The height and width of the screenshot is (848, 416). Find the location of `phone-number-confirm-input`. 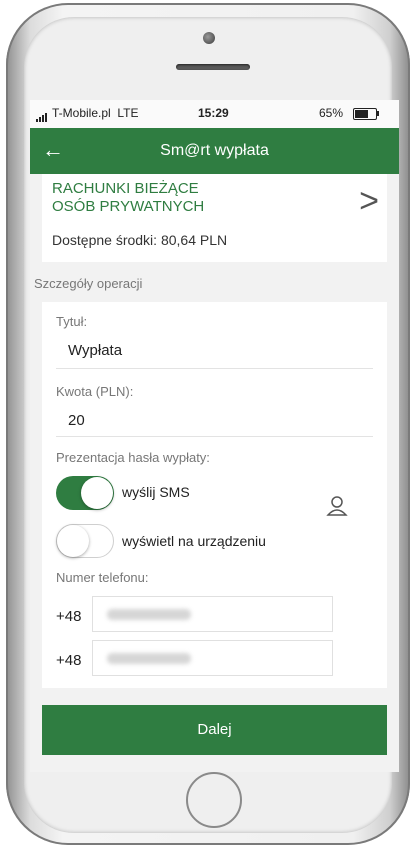

phone-number-confirm-input is located at coordinates (212, 658).